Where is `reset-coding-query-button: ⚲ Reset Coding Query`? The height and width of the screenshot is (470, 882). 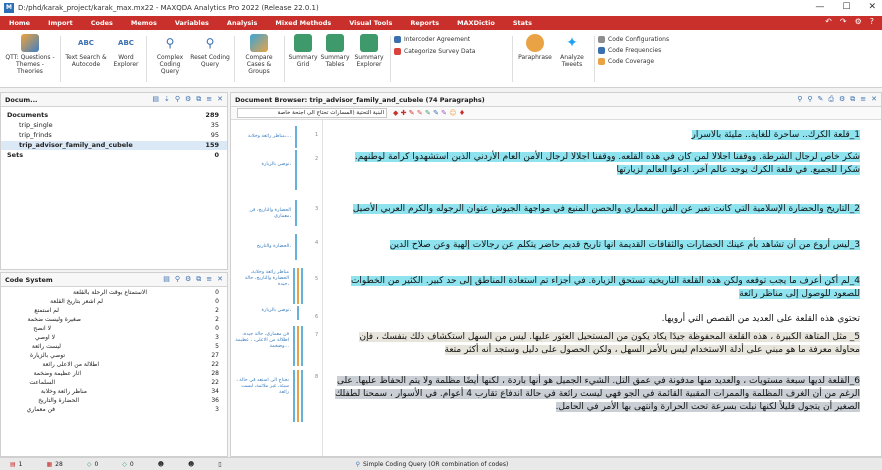 reset-coding-query-button: ⚲ Reset Coding Query is located at coordinates (210, 51).